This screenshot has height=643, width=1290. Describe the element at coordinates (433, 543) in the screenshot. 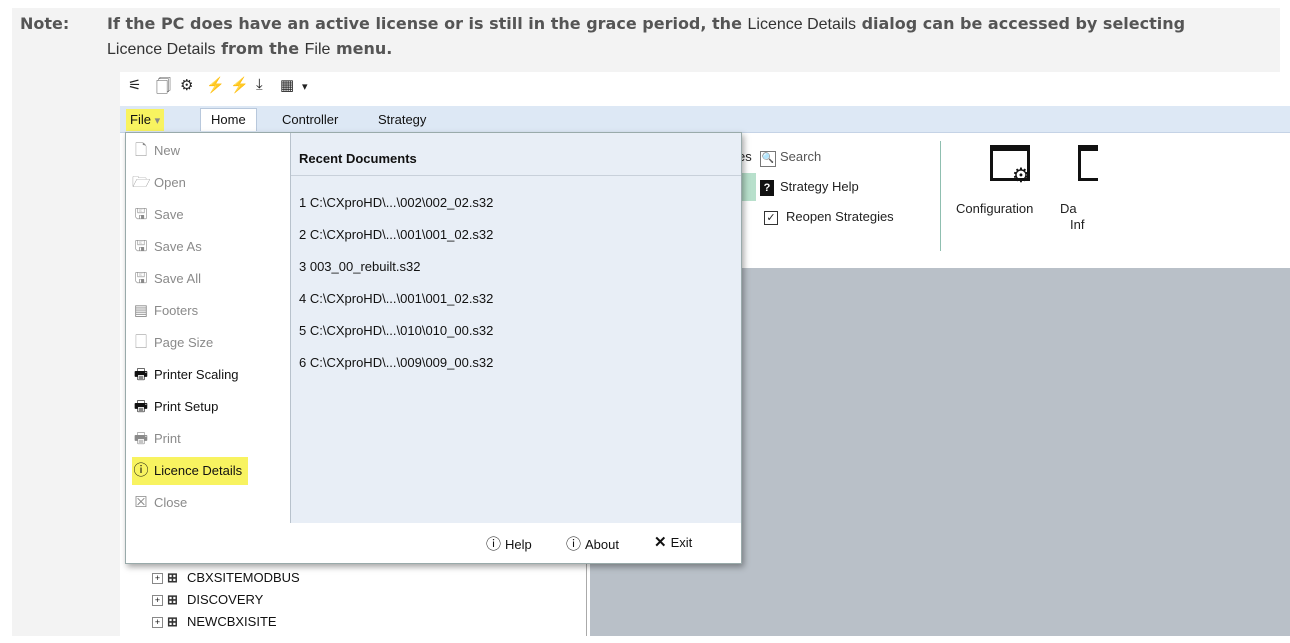

I see `file-menu-footer: ⓘ Help ⓘ About ✕ Exit` at that location.